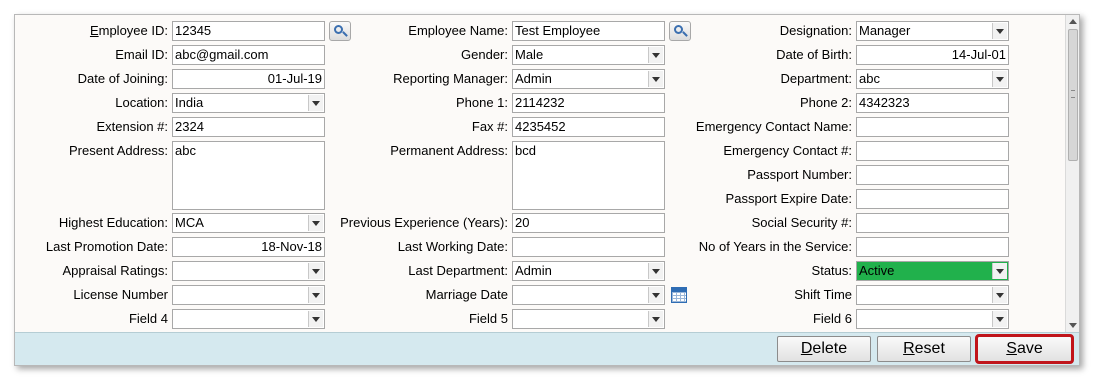  What do you see at coordinates (248, 223) in the screenshot?
I see `highest-education-select: MCA` at bounding box center [248, 223].